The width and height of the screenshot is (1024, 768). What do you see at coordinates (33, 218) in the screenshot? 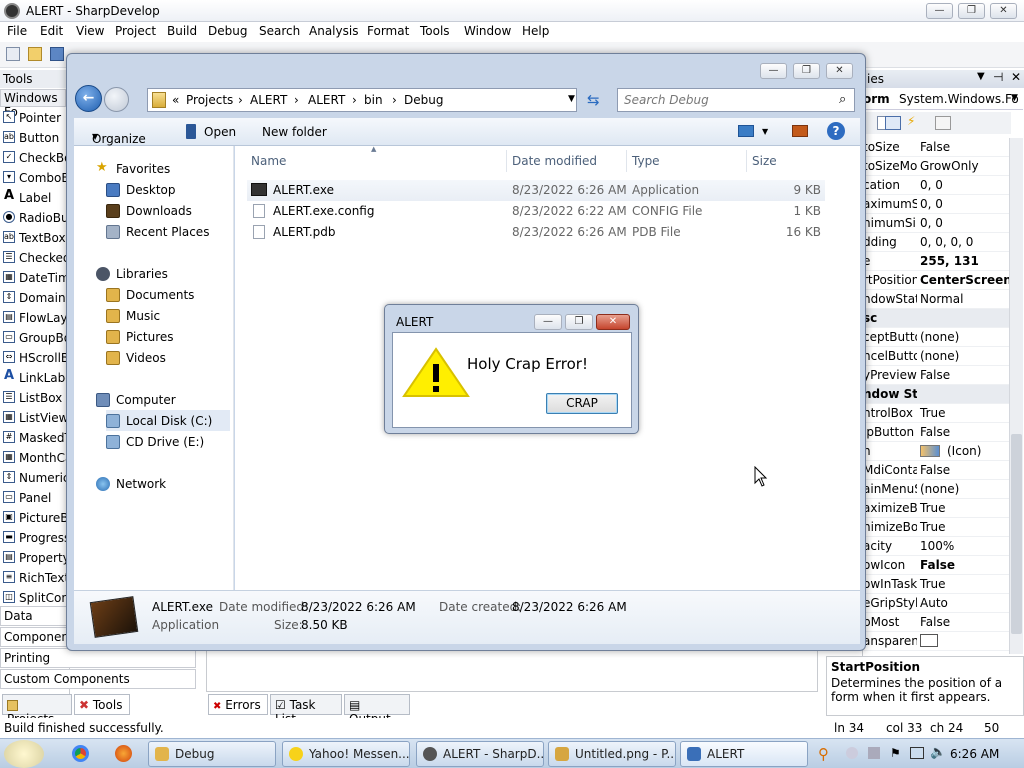
I see `tool-radiobutton: ●RadioBut` at bounding box center [33, 218].